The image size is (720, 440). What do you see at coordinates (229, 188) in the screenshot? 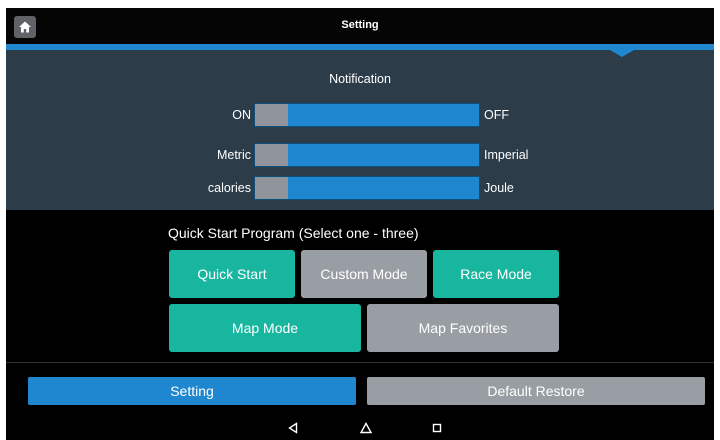
I see `toggle-left-label: calories` at bounding box center [229, 188].